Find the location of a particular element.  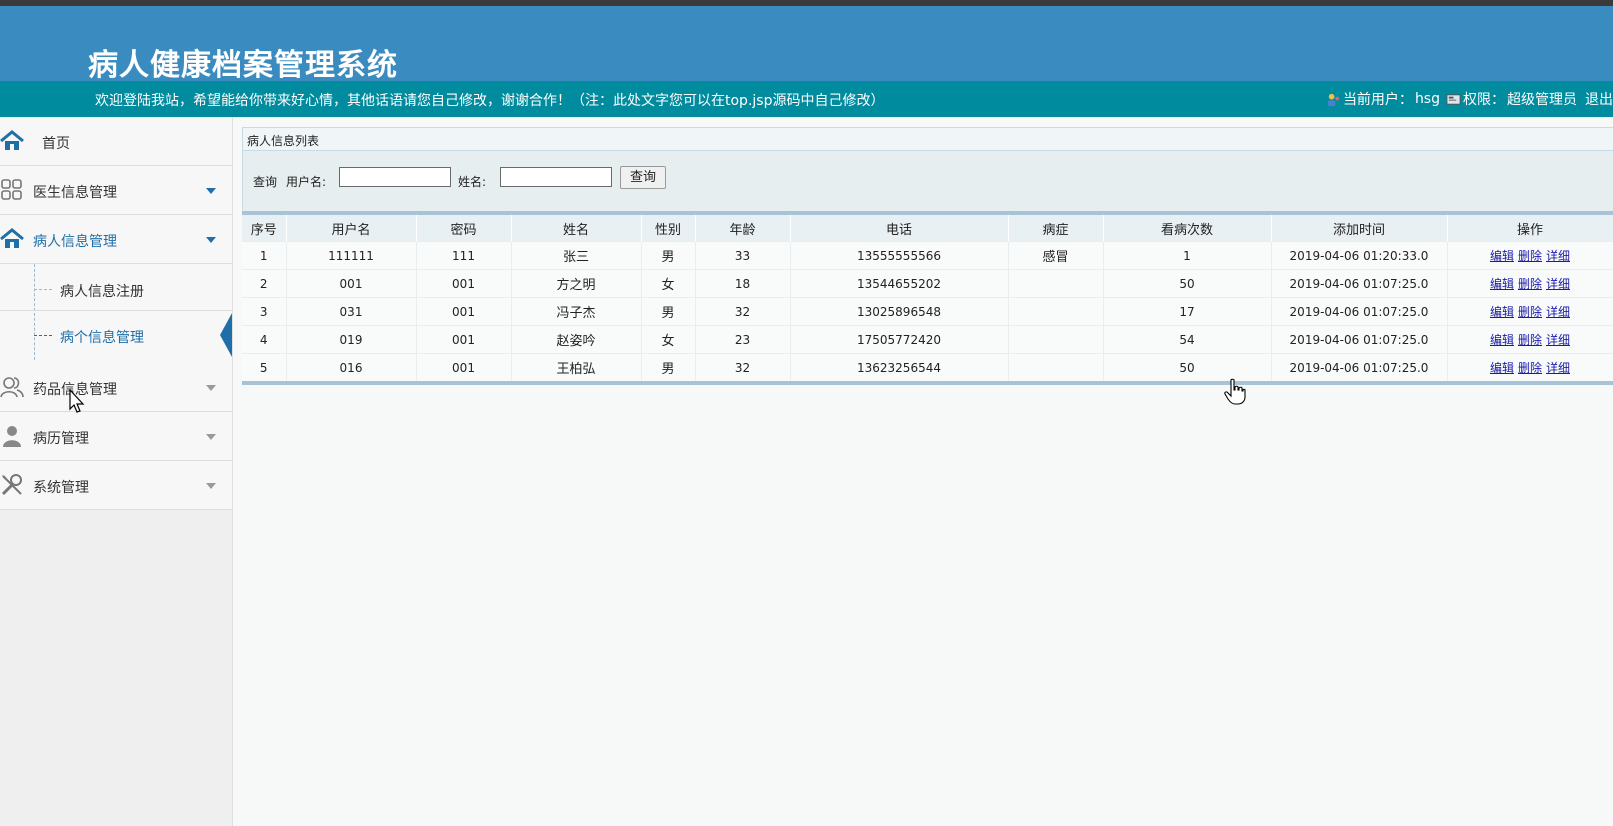

cell-seq: 1 is located at coordinates (264, 255).